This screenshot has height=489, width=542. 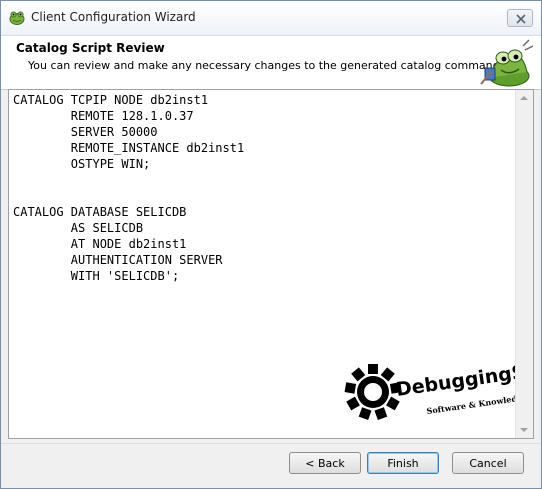 I want to click on cancel-button: Cancel, so click(x=488, y=463).